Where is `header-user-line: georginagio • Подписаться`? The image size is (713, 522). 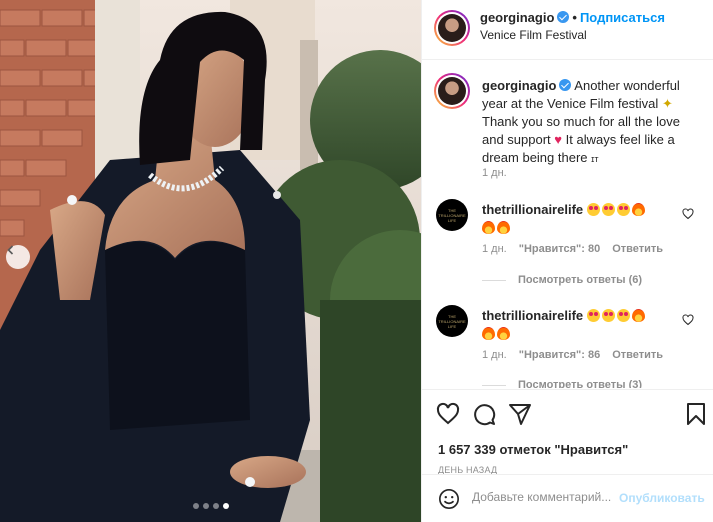 header-user-line: georginagio • Подписаться is located at coordinates (572, 17).